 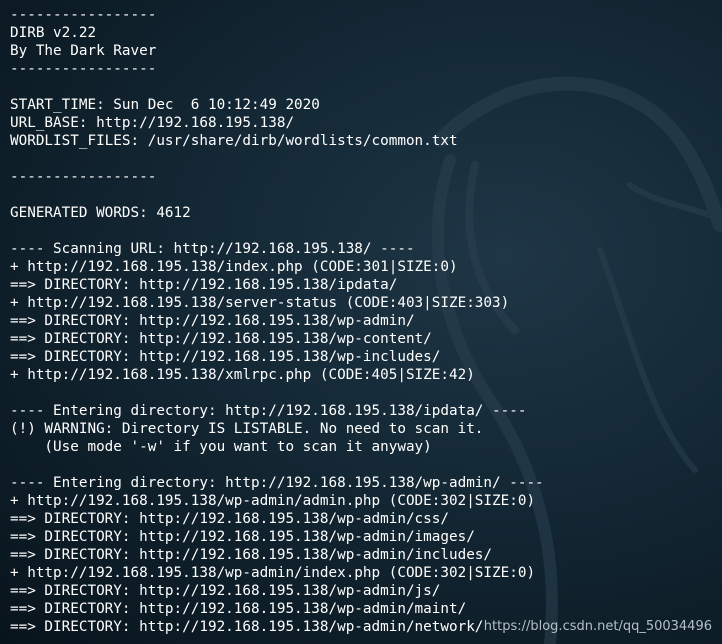 I want to click on terminal-line: DIRB v2.22, so click(x=53, y=33).